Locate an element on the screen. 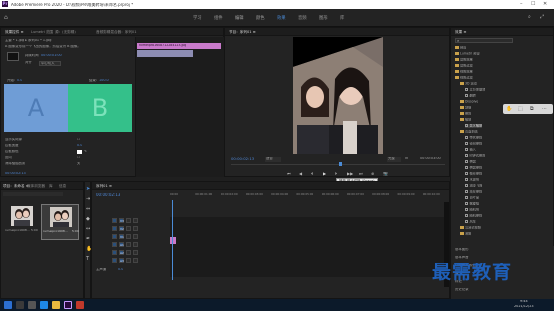 This screenshot has width=554, height=311. timeline-timecode: 00:00:02:13 is located at coordinates (108, 195).